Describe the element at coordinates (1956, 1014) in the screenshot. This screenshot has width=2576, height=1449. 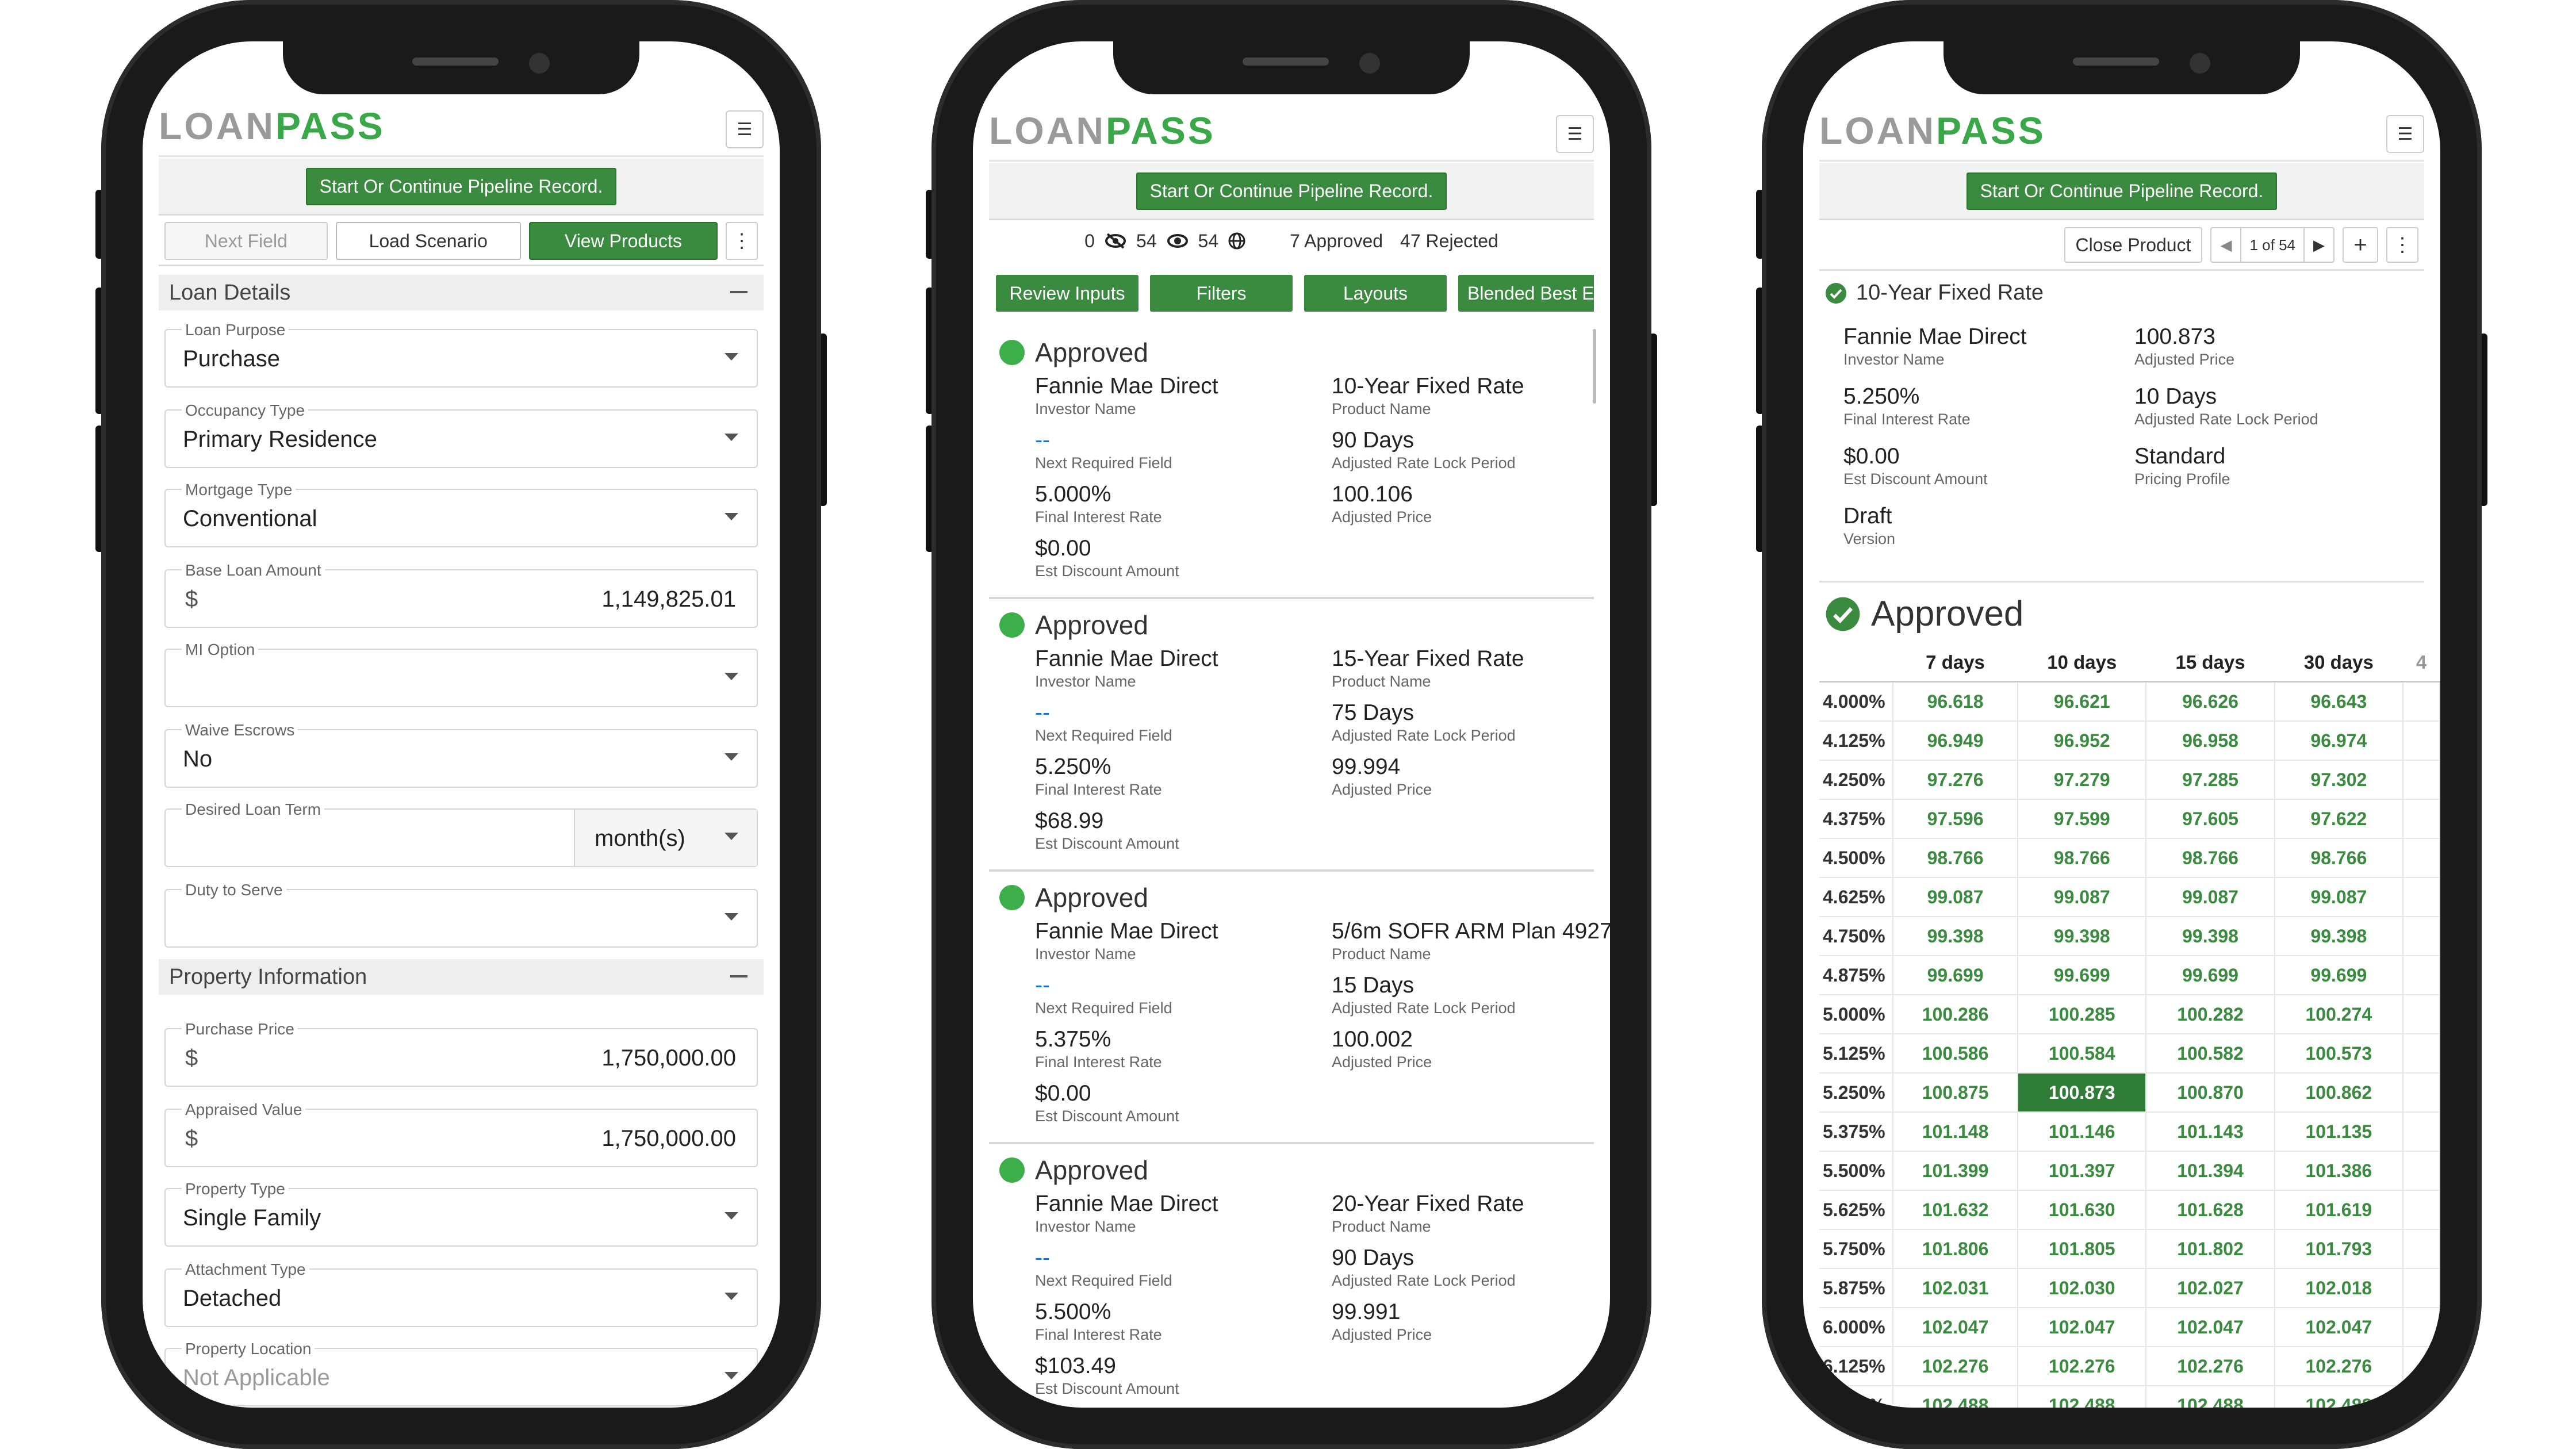
I see `price-cell: 100.286` at that location.